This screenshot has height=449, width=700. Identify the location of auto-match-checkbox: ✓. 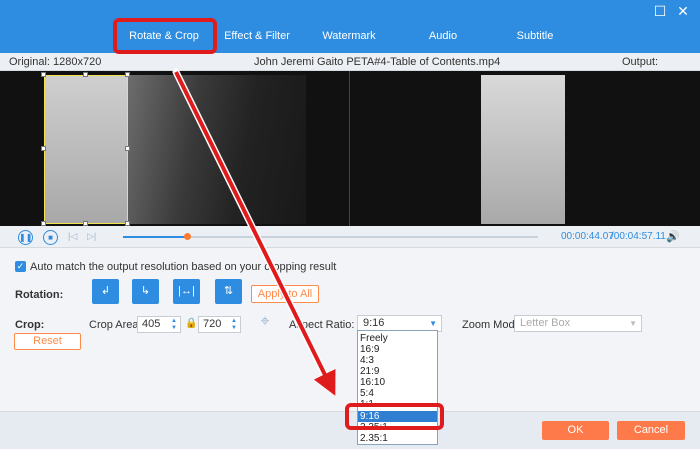
(20, 266).